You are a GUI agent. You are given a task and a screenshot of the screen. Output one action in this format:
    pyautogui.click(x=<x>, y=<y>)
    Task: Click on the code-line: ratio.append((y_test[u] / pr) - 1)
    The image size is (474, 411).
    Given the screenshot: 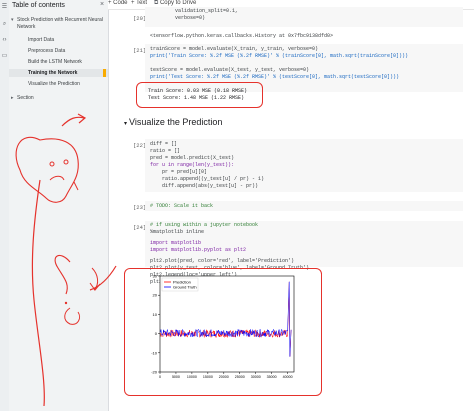 What is the action you would take?
    pyautogui.click(x=207, y=179)
    